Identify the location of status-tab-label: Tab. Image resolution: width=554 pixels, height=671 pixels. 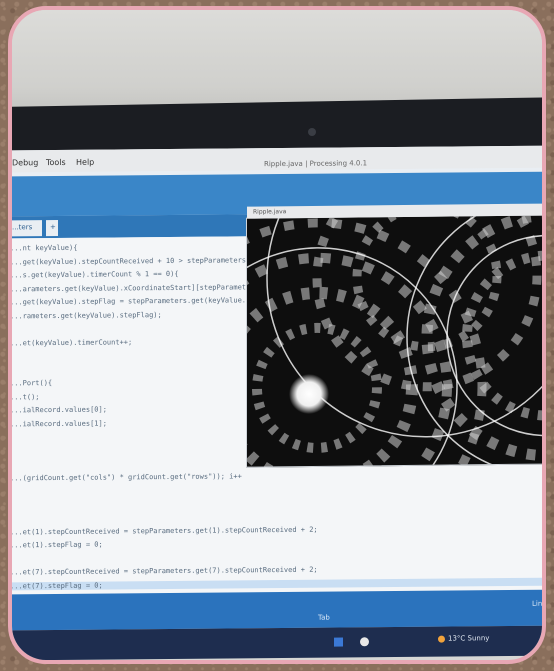
(324, 617).